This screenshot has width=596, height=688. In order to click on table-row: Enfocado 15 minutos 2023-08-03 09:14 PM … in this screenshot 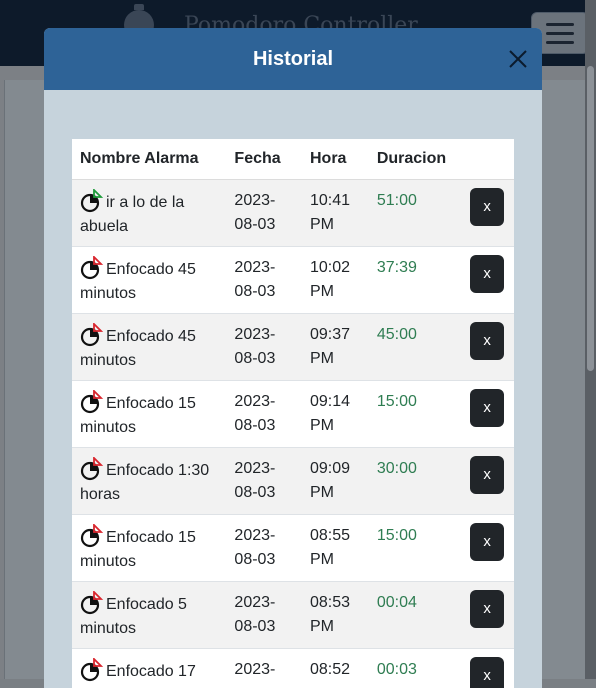, I will do `click(293, 414)`.